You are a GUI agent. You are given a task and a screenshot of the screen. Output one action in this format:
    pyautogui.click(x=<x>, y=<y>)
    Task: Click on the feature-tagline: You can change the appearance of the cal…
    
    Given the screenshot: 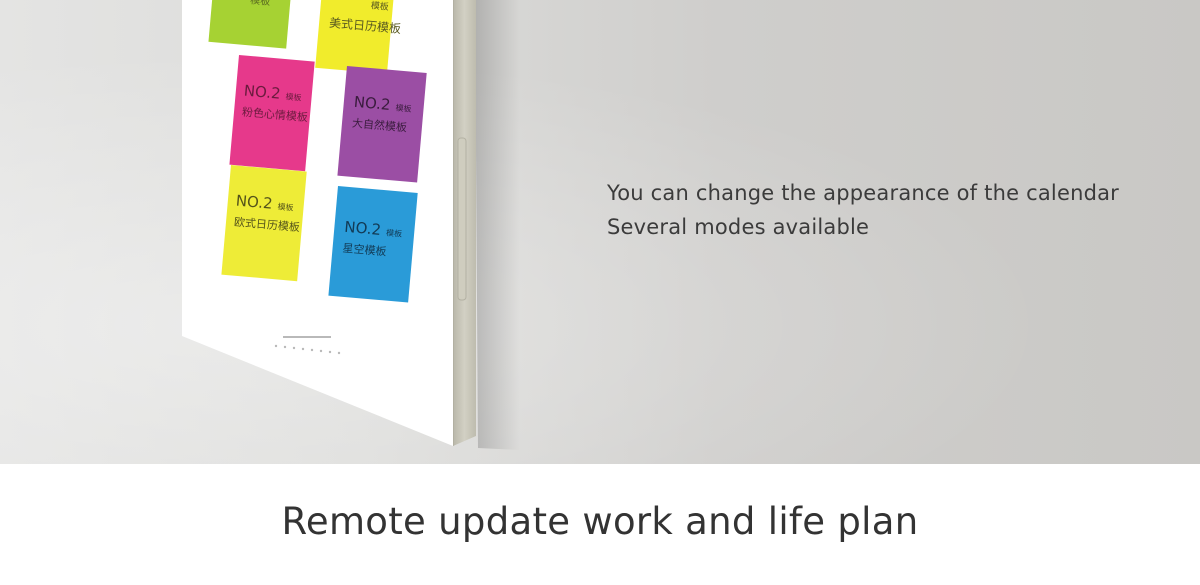 What is the action you would take?
    pyautogui.click(x=863, y=210)
    